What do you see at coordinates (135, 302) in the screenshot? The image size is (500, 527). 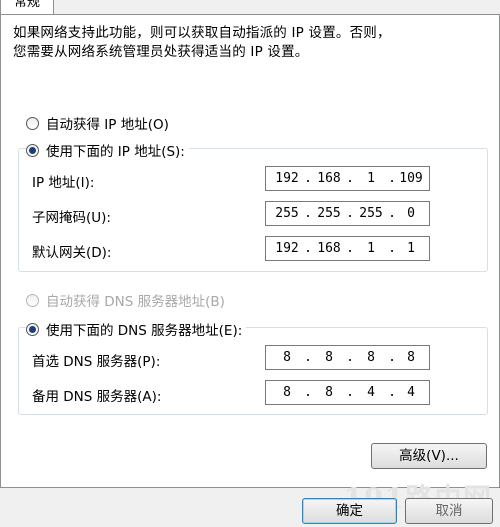 I see `auto-dns-label: 自动获得 DNS 服务器地址(B)` at bounding box center [135, 302].